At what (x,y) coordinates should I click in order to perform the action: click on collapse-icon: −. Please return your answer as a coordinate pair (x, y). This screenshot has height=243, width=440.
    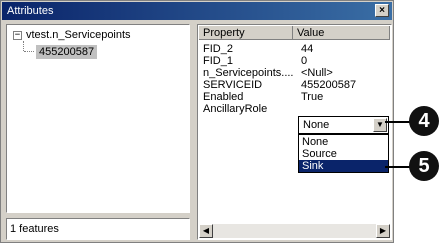
    Looking at the image, I should click on (17, 35).